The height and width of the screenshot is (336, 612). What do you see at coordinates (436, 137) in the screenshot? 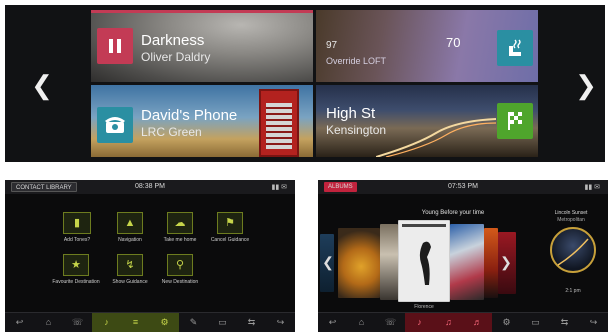
I see `road-light-trail` at bounding box center [436, 137].